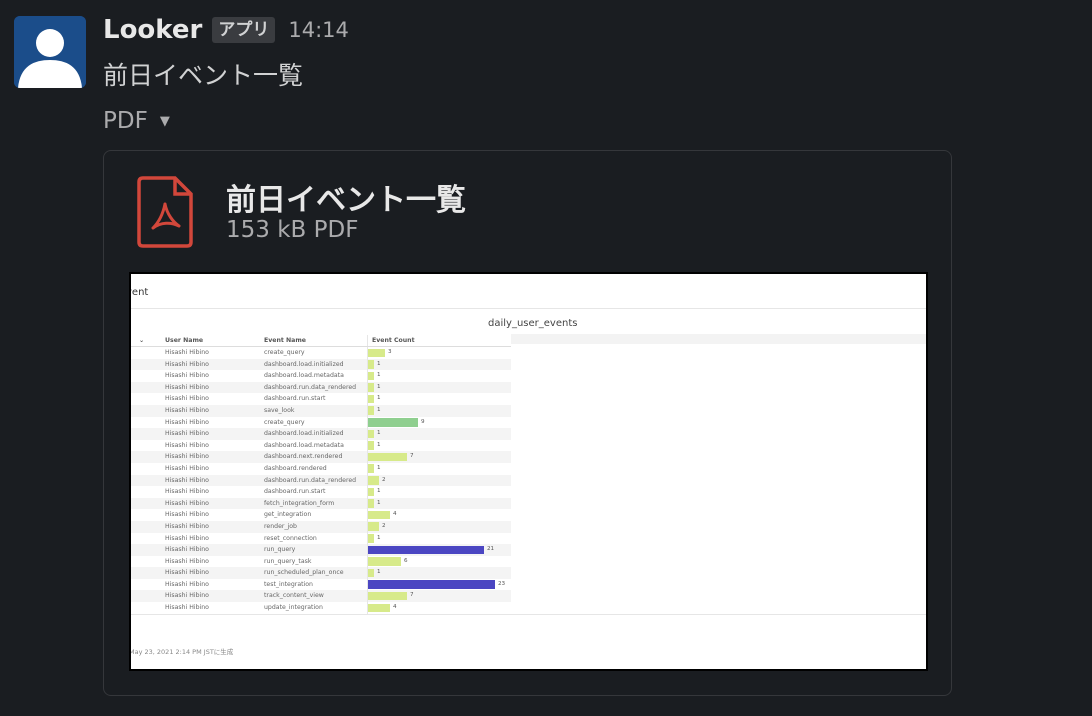 The height and width of the screenshot is (716, 1092). Describe the element at coordinates (321, 353) in the screenshot. I see `table-row: Hisashi Hibino create_query 3` at that location.